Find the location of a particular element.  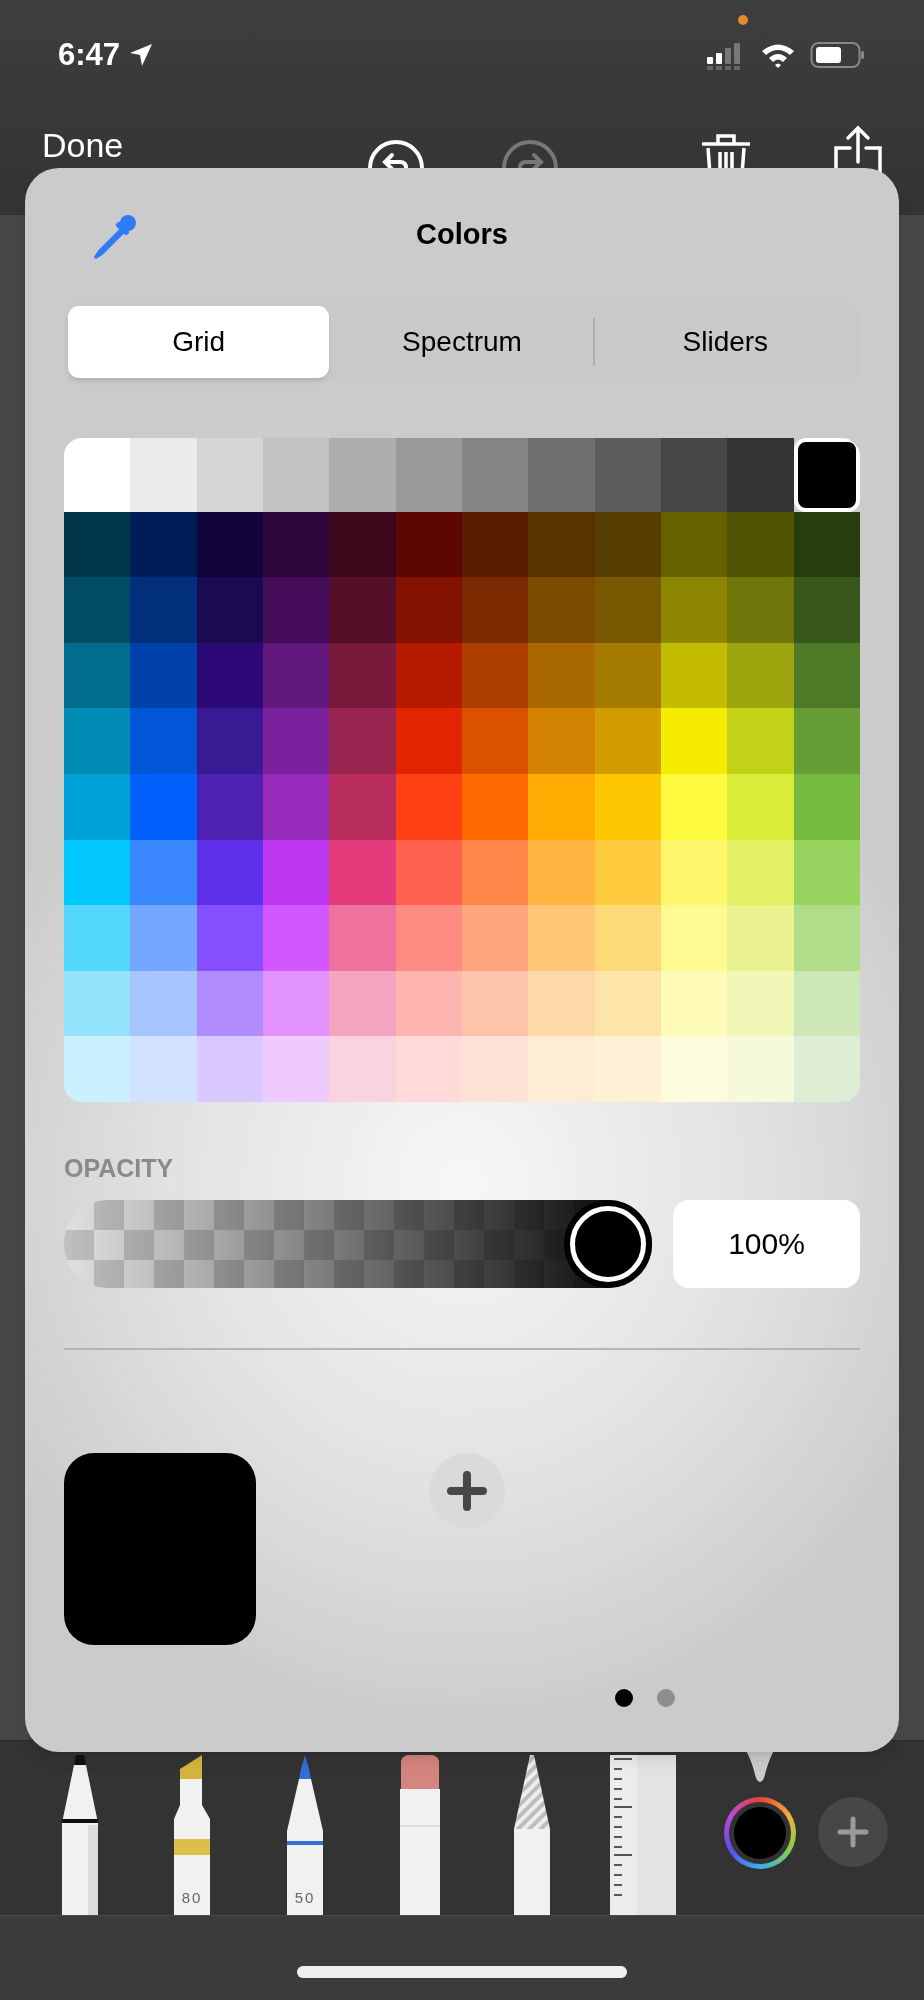

opacity-value-field: 100% is located at coordinates (766, 1243).